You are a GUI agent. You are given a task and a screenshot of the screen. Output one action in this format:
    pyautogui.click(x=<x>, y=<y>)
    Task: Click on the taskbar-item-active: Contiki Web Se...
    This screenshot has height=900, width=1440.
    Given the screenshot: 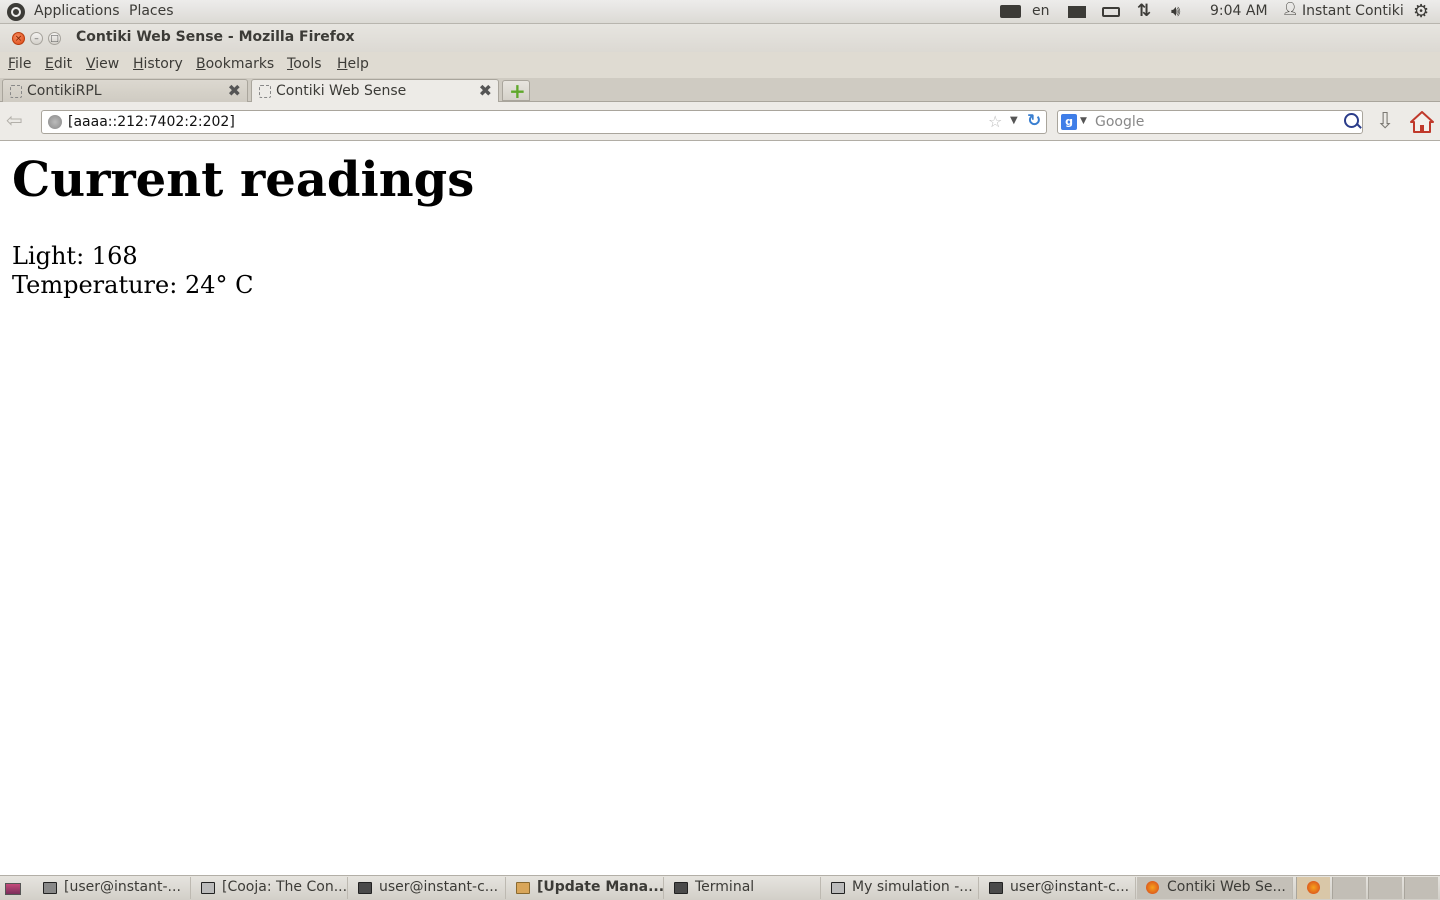 What is the action you would take?
    pyautogui.click(x=1215, y=888)
    